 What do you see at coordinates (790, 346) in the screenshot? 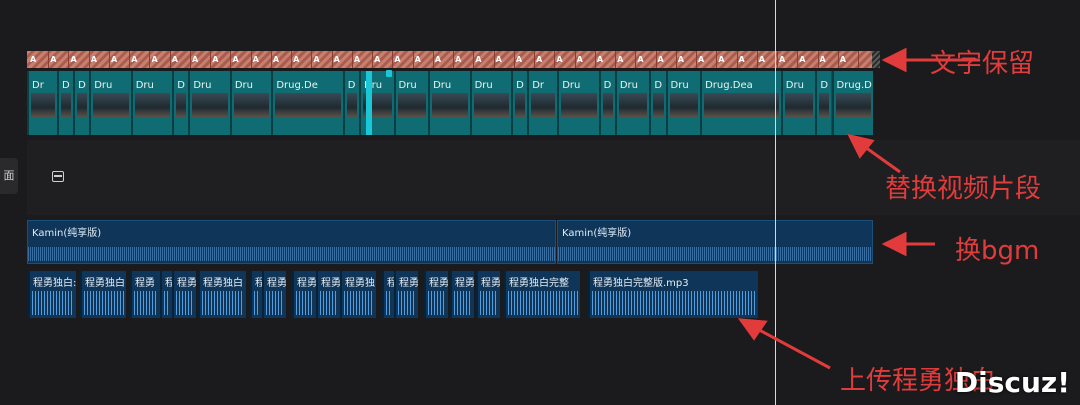
I see `arrow-upload-voice` at bounding box center [790, 346].